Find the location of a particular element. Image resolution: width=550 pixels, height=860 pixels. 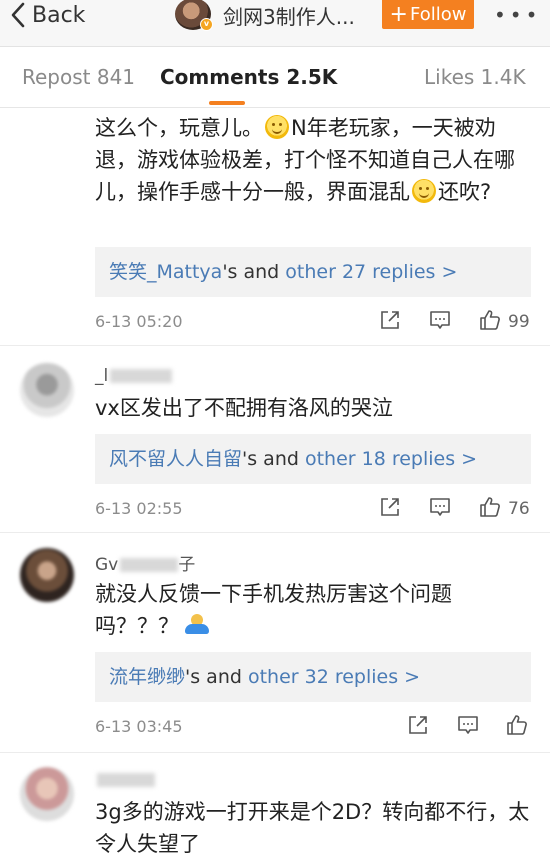

replies-preview: 风不留人人自留's and other 18 replies > is located at coordinates (313, 459).